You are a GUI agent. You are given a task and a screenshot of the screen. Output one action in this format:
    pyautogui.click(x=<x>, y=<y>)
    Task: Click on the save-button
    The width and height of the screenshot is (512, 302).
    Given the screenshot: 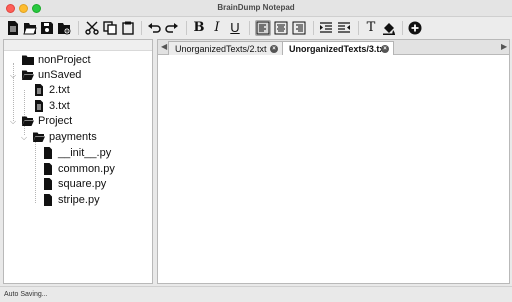 What is the action you would take?
    pyautogui.click(x=47, y=28)
    